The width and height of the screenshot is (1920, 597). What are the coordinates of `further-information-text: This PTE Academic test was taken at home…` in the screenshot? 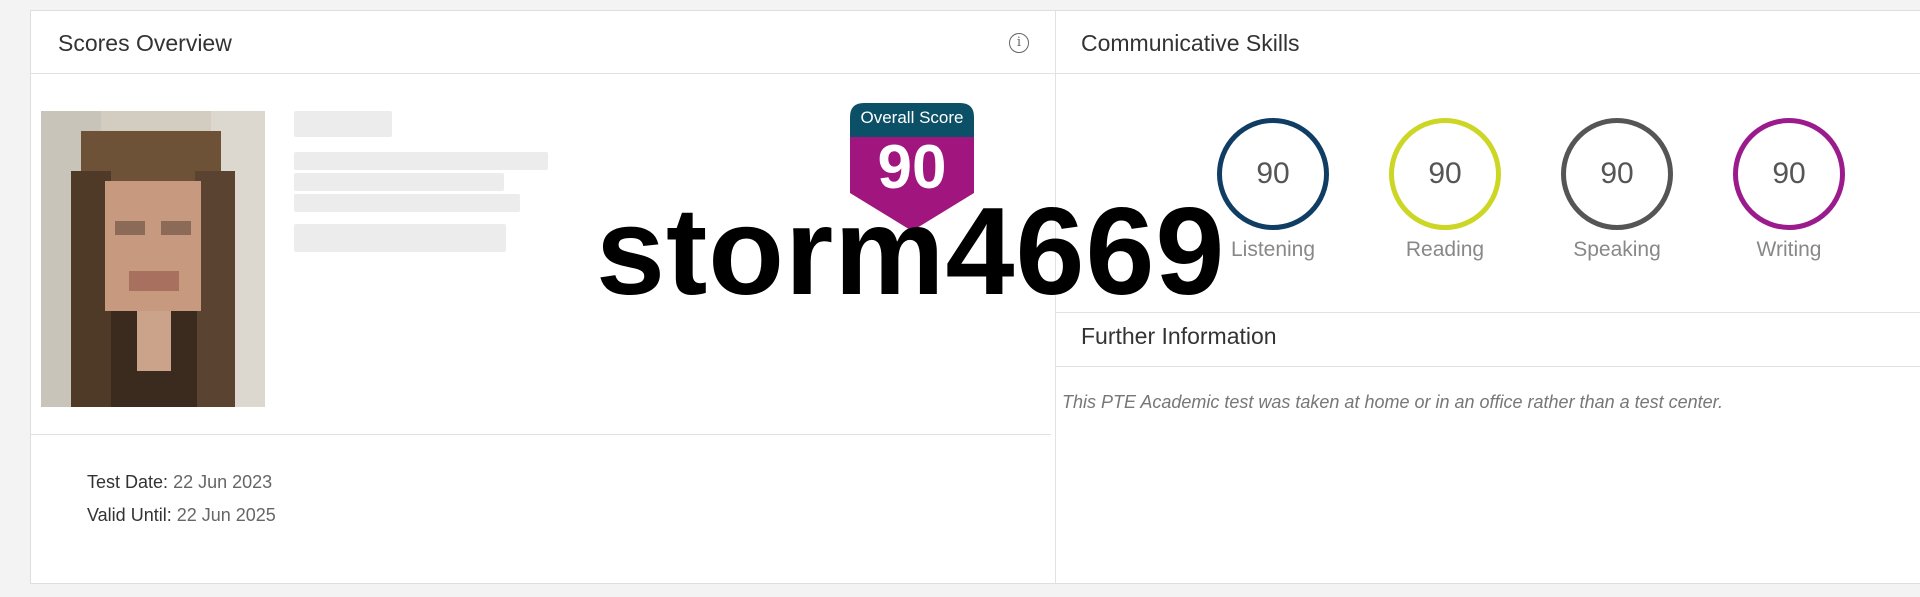 It's located at (1392, 402).